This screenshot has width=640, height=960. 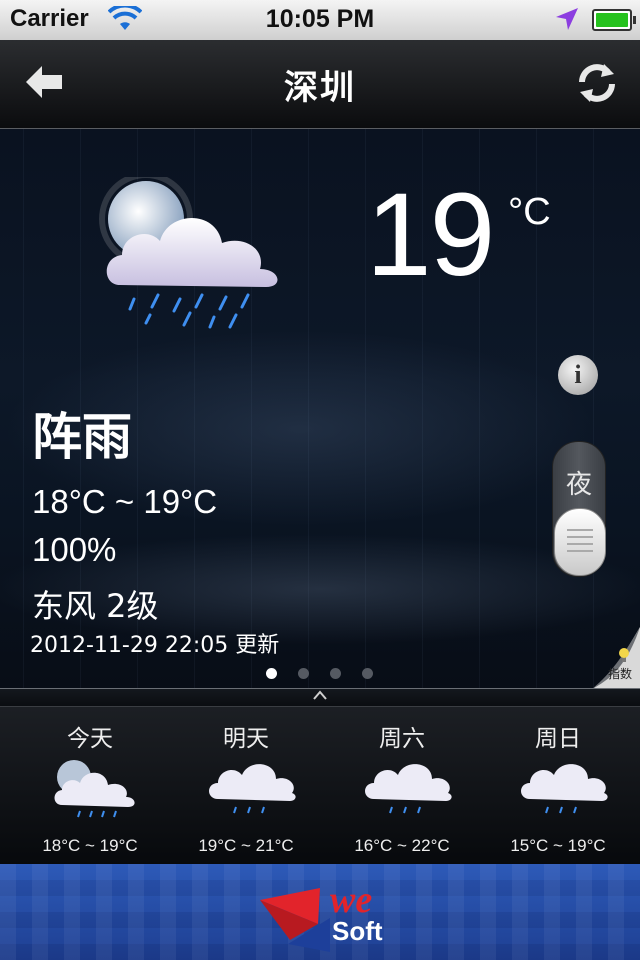 I want to click on refresh-icon, so click(x=597, y=83).